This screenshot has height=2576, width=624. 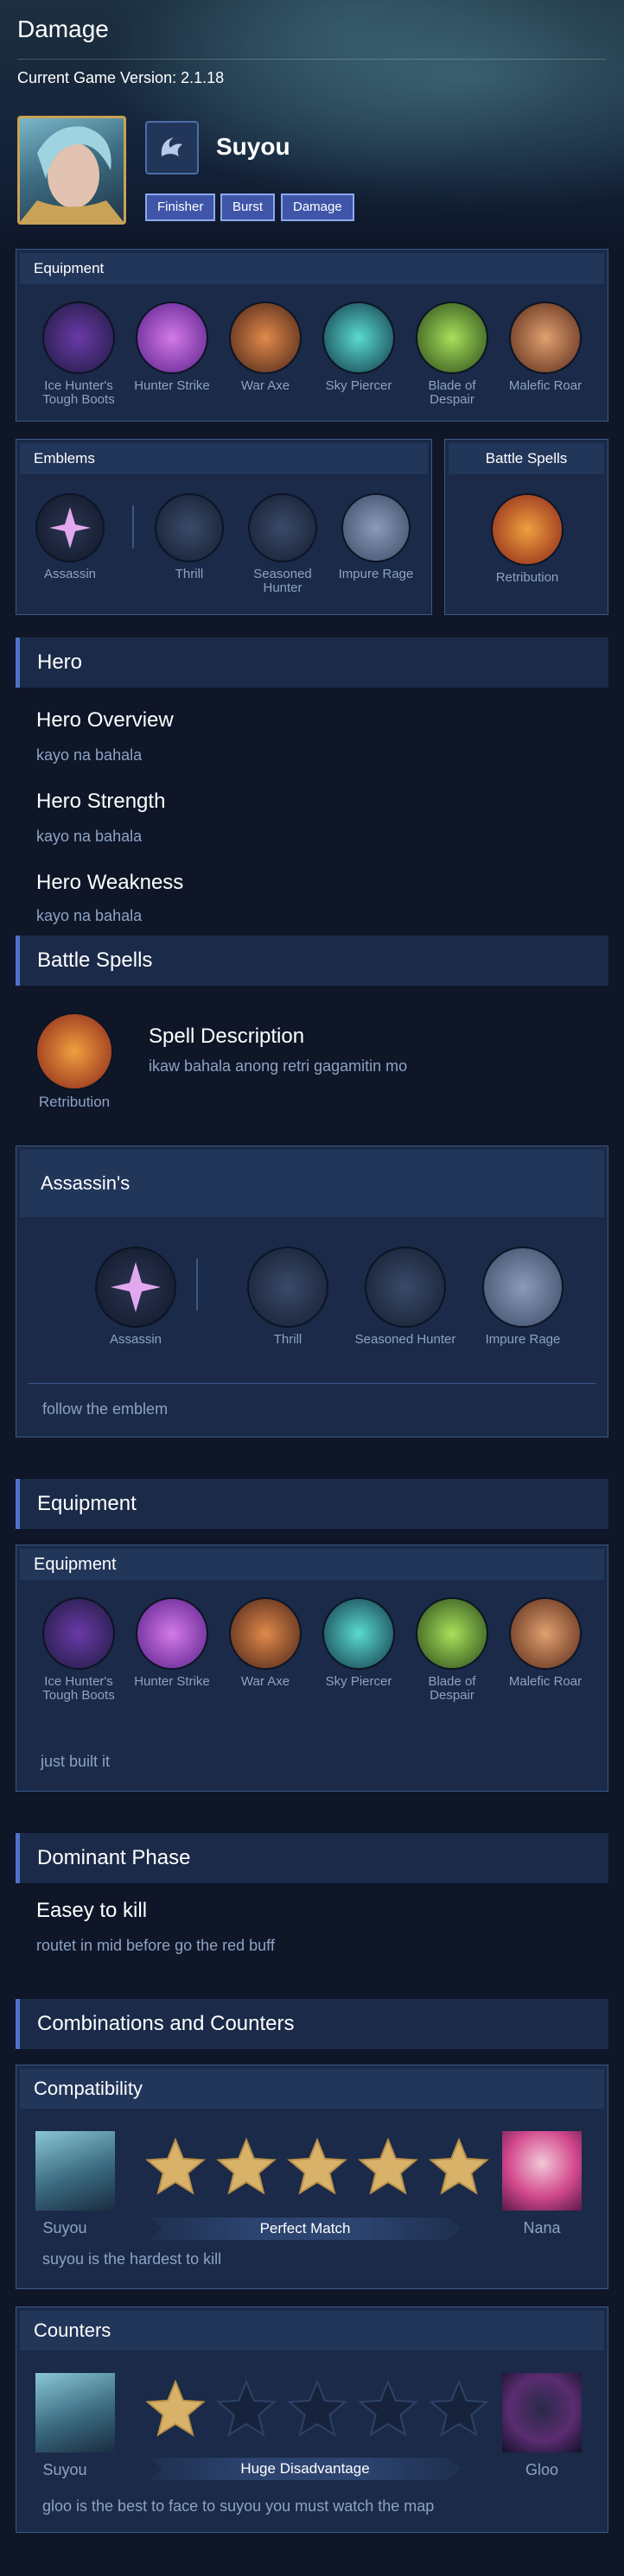 I want to click on title-divider, so click(x=312, y=59).